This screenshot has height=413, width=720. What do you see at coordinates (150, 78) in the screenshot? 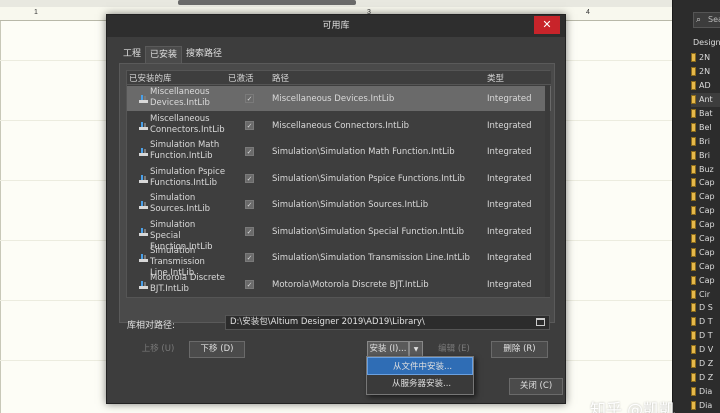
I see `column-header-library: 已安装的库` at bounding box center [150, 78].